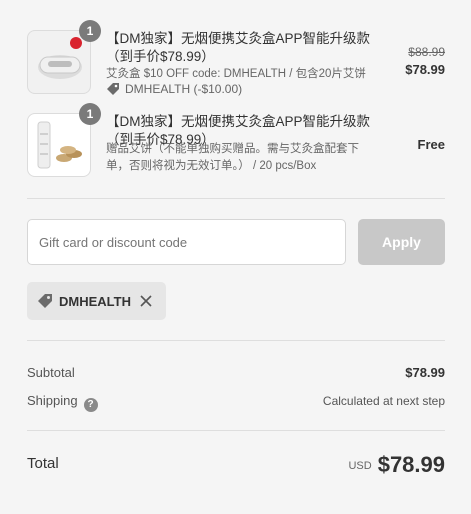 This screenshot has height=514, width=471. I want to click on item-price: $78.99, so click(425, 69).